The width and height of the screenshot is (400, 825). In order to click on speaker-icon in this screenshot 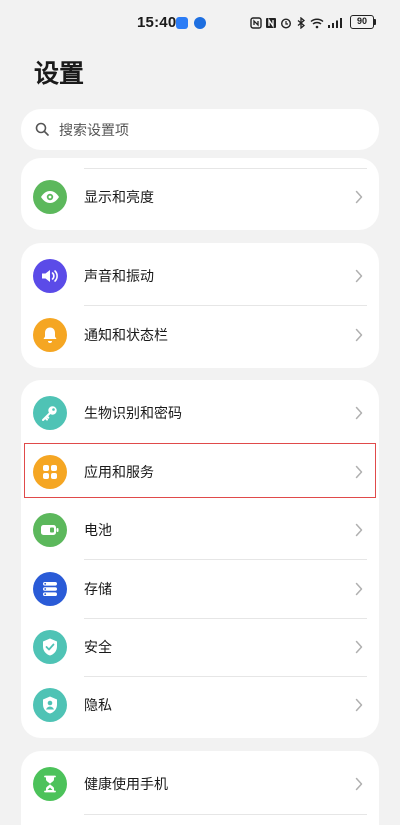, I will do `click(50, 276)`.